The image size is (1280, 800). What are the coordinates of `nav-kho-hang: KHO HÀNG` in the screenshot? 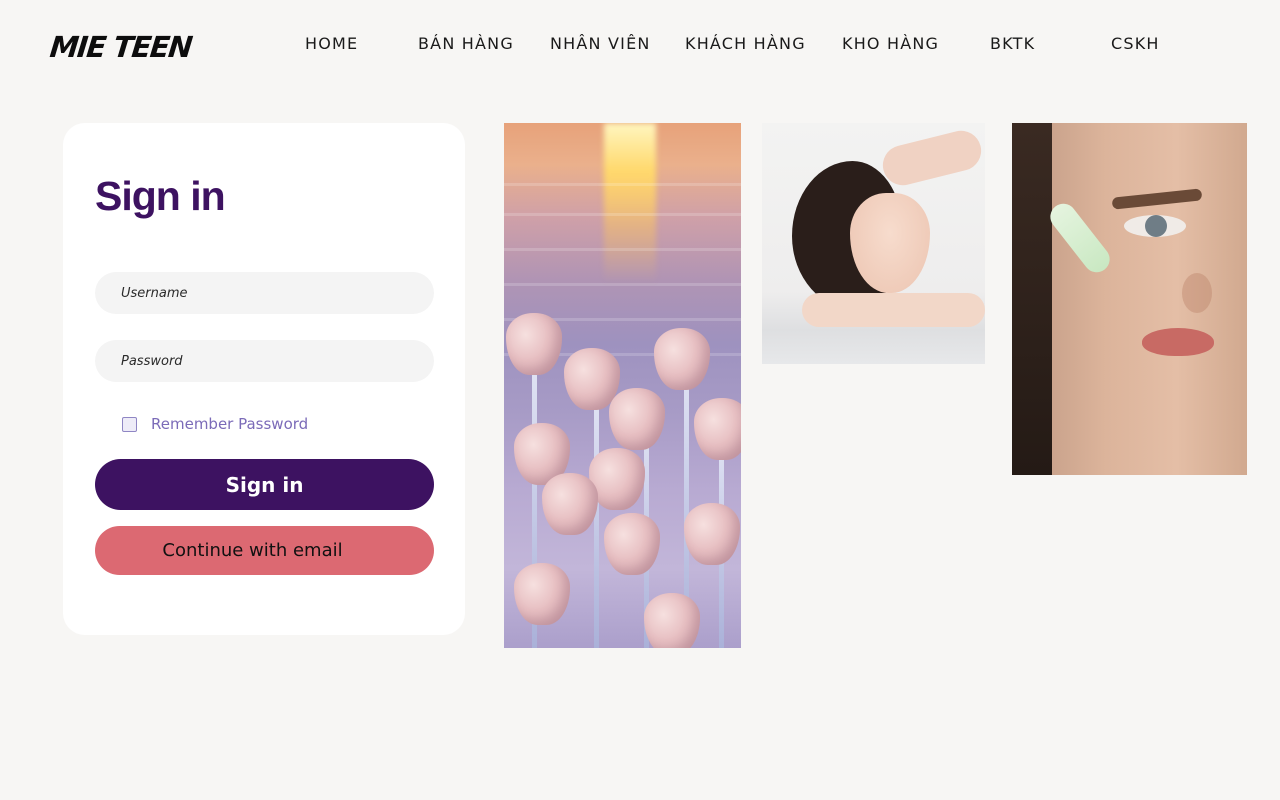 It's located at (890, 43).